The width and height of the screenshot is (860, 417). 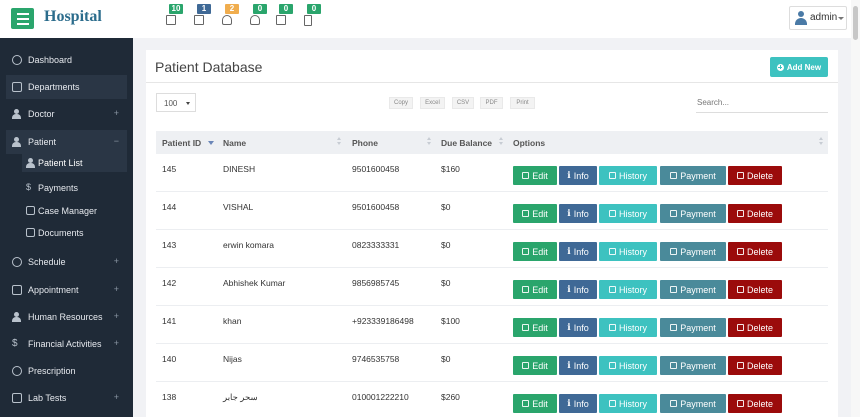 What do you see at coordinates (314, 18) in the screenshot?
I see `clipboard-icon: 0` at bounding box center [314, 18].